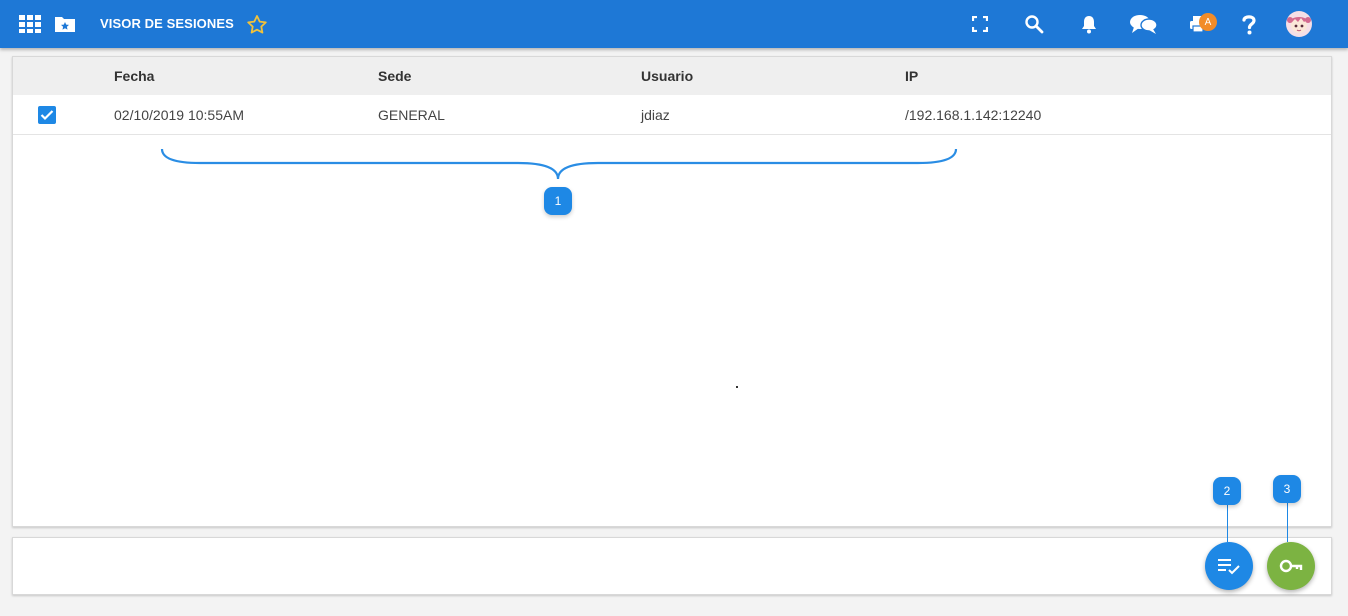 Image resolution: width=1348 pixels, height=616 pixels. I want to click on list-check-icon, so click(1229, 567).